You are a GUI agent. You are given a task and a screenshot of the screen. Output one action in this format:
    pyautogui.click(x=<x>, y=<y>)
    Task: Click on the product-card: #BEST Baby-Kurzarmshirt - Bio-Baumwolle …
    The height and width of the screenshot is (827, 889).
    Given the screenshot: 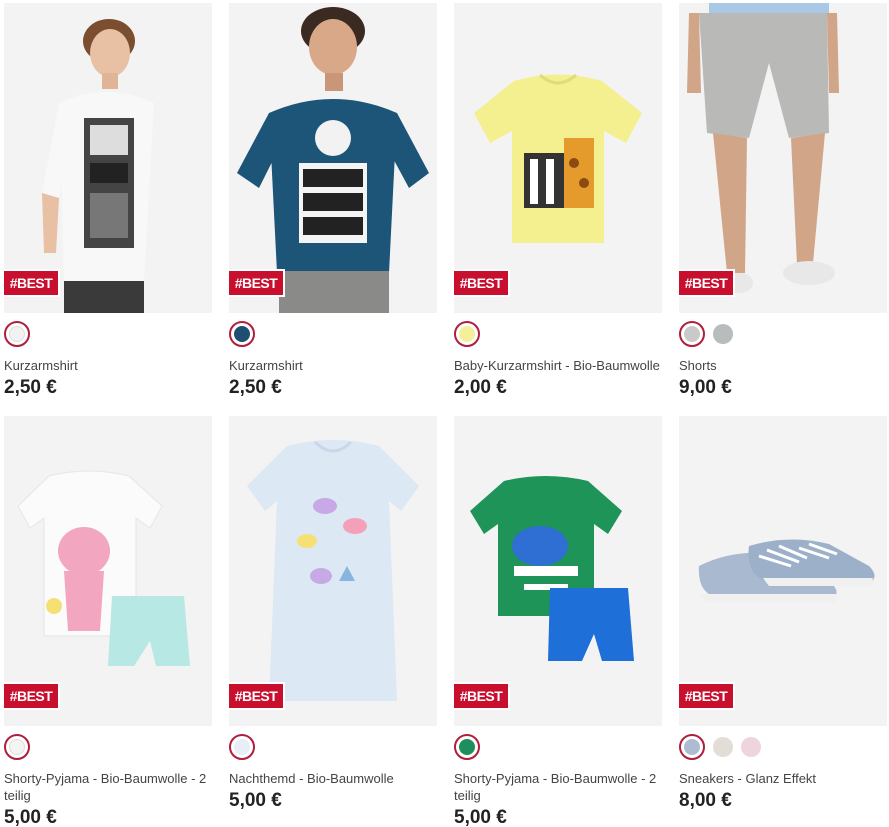 What is the action you would take?
    pyautogui.click(x=558, y=209)
    